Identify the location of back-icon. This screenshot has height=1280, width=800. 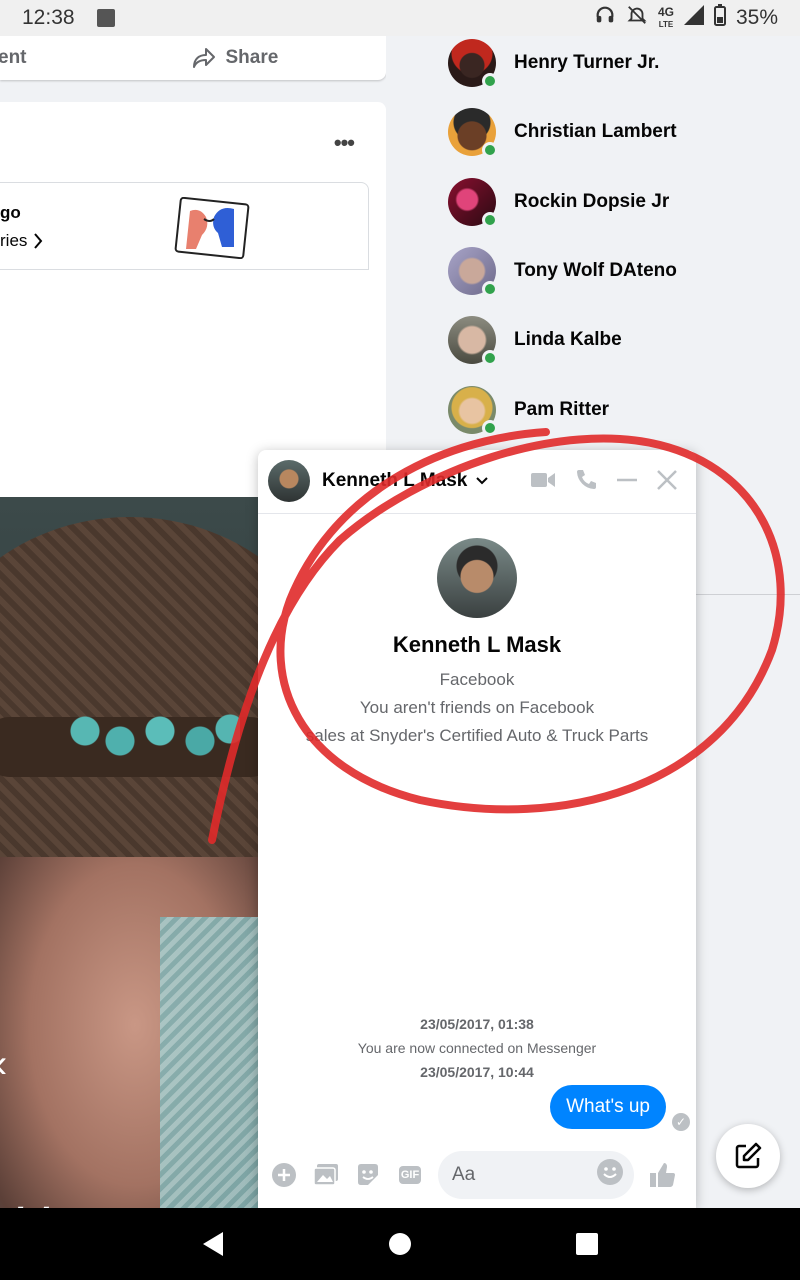
(213, 1244).